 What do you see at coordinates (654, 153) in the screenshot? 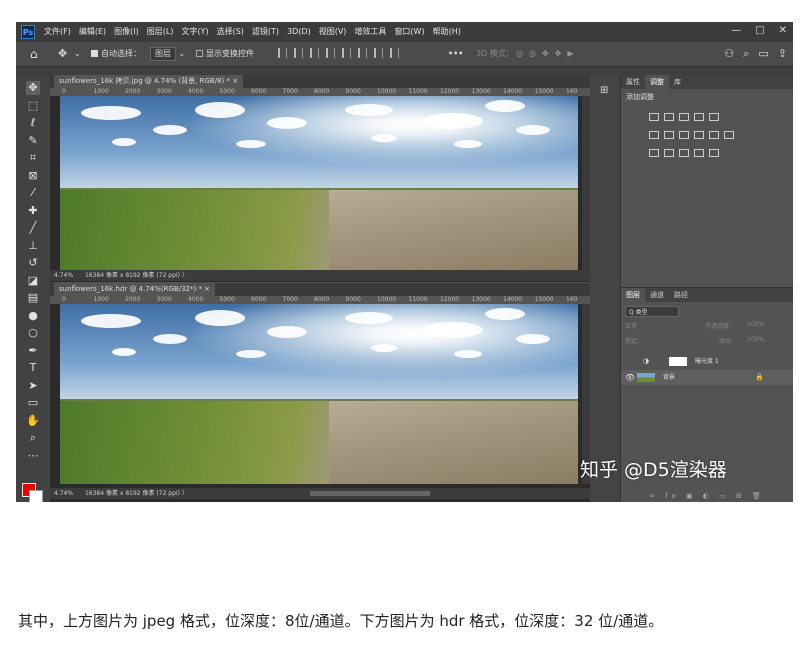
I see `invert-icon` at bounding box center [654, 153].